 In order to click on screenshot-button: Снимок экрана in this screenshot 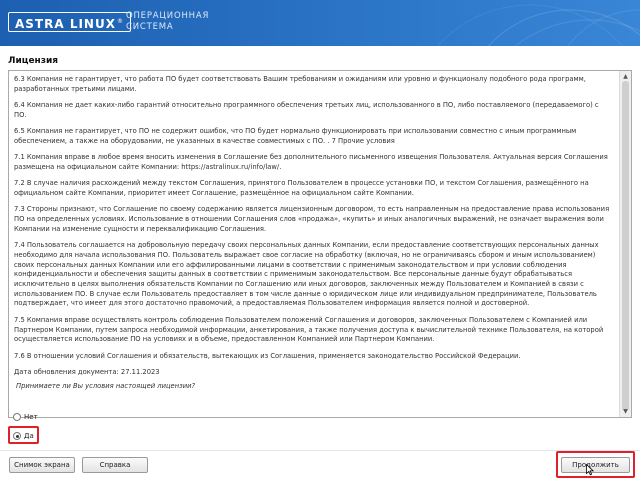, I will do `click(42, 465)`.